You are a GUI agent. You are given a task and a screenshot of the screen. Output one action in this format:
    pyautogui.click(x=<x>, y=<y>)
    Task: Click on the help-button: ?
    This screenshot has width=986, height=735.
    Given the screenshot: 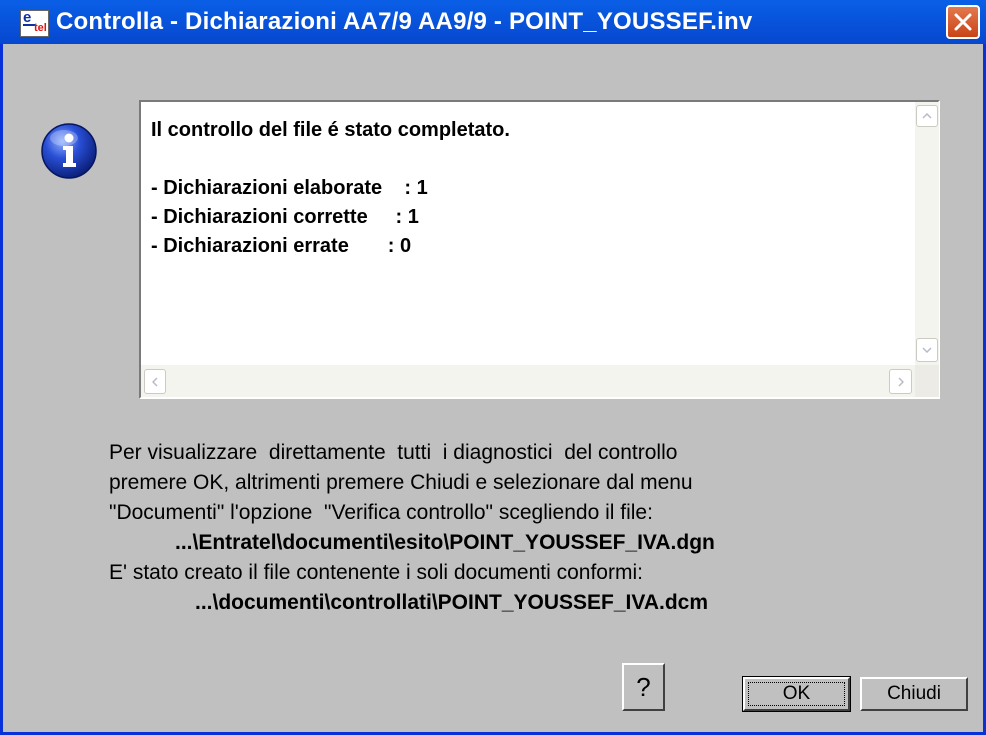 What is the action you would take?
    pyautogui.click(x=643, y=687)
    